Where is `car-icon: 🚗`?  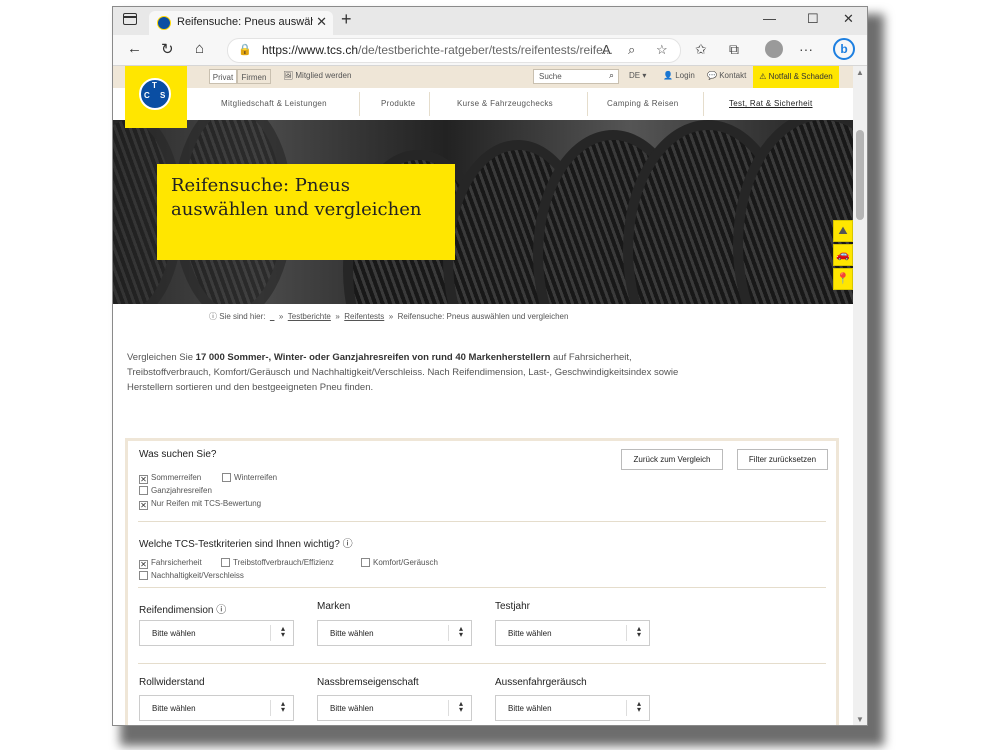 car-icon: 🚗 is located at coordinates (843, 255).